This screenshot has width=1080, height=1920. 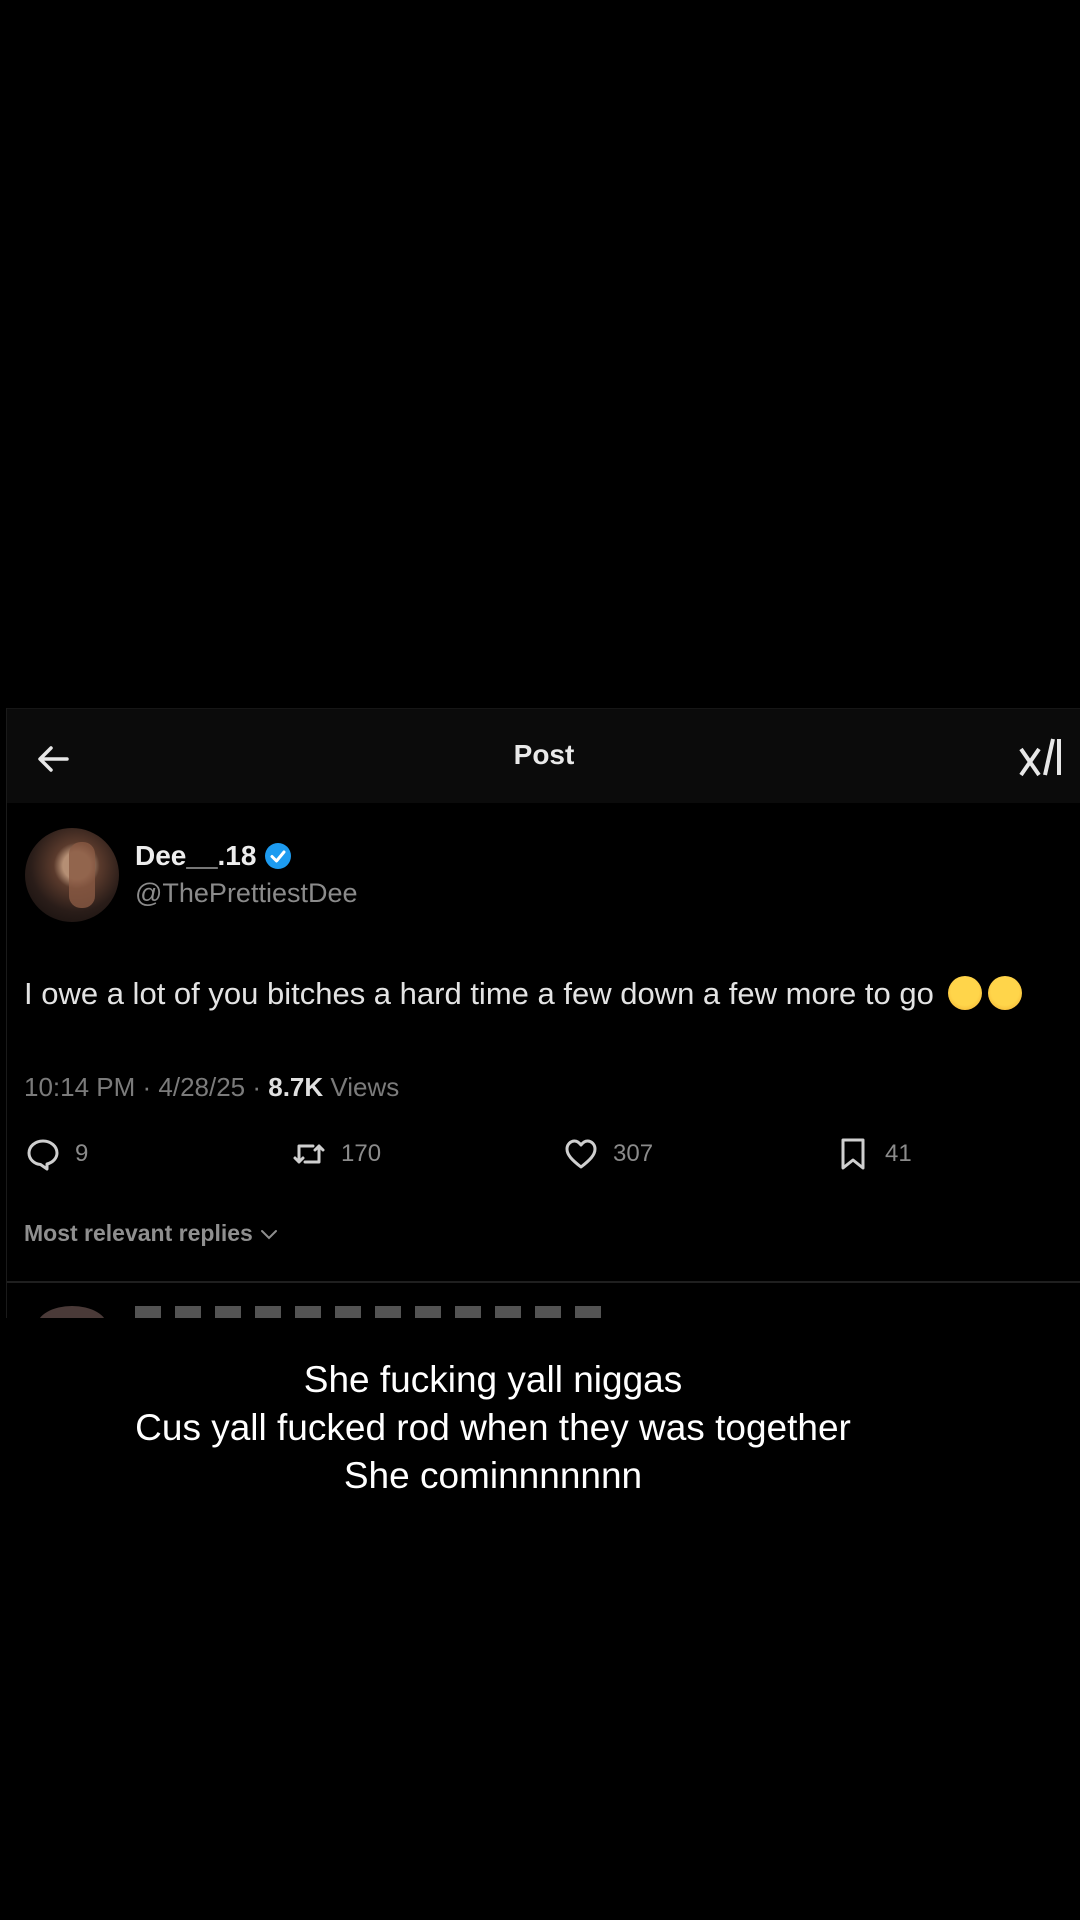 I want to click on verified-badge-icon, so click(x=278, y=856).